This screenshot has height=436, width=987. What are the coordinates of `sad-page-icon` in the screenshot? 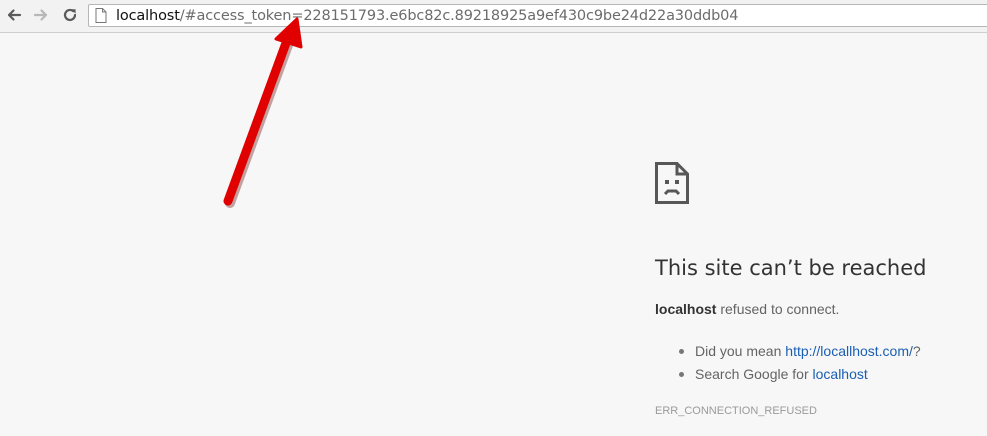 It's located at (672, 183).